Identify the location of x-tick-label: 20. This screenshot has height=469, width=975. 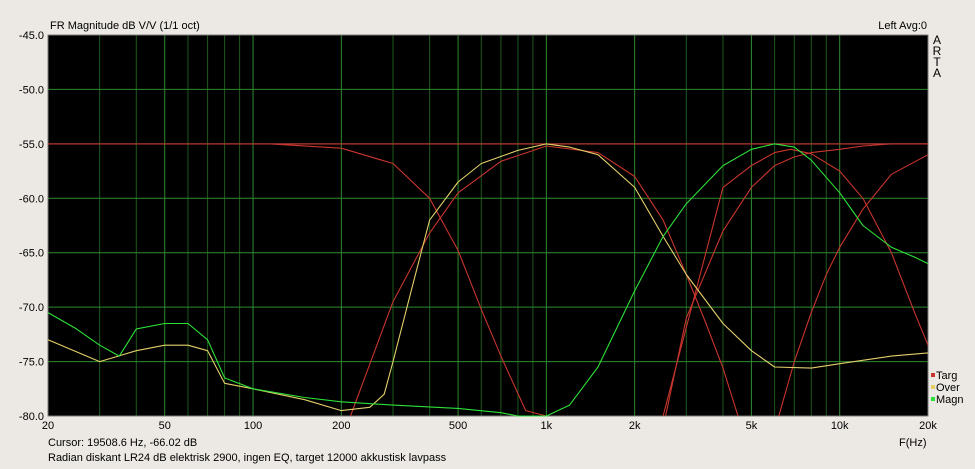
(48, 426).